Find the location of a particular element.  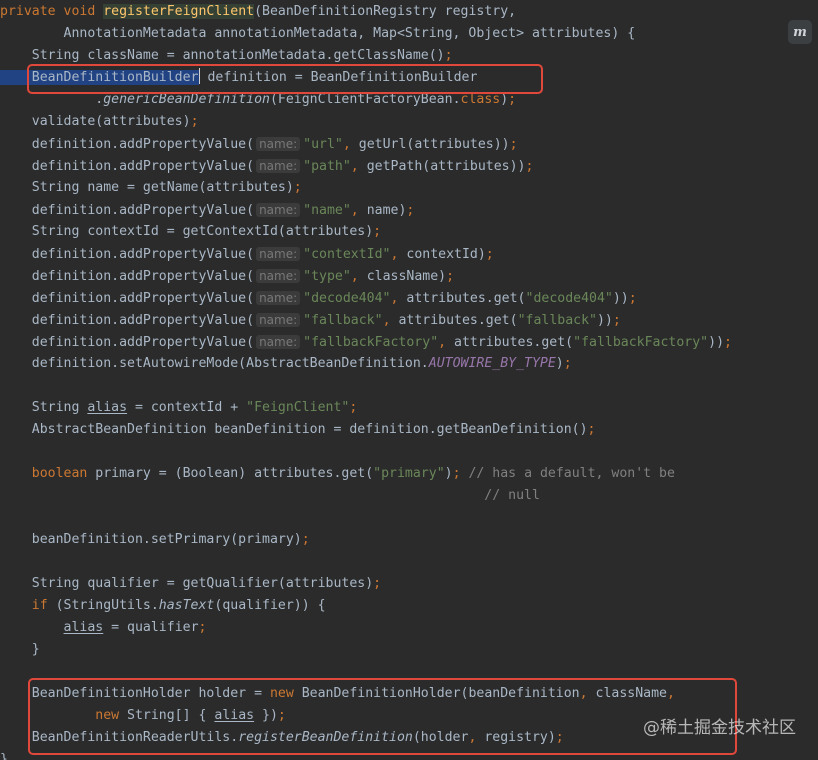

code-line: if (StringUtils.hasText(qualifier)) { is located at coordinates (409, 606).